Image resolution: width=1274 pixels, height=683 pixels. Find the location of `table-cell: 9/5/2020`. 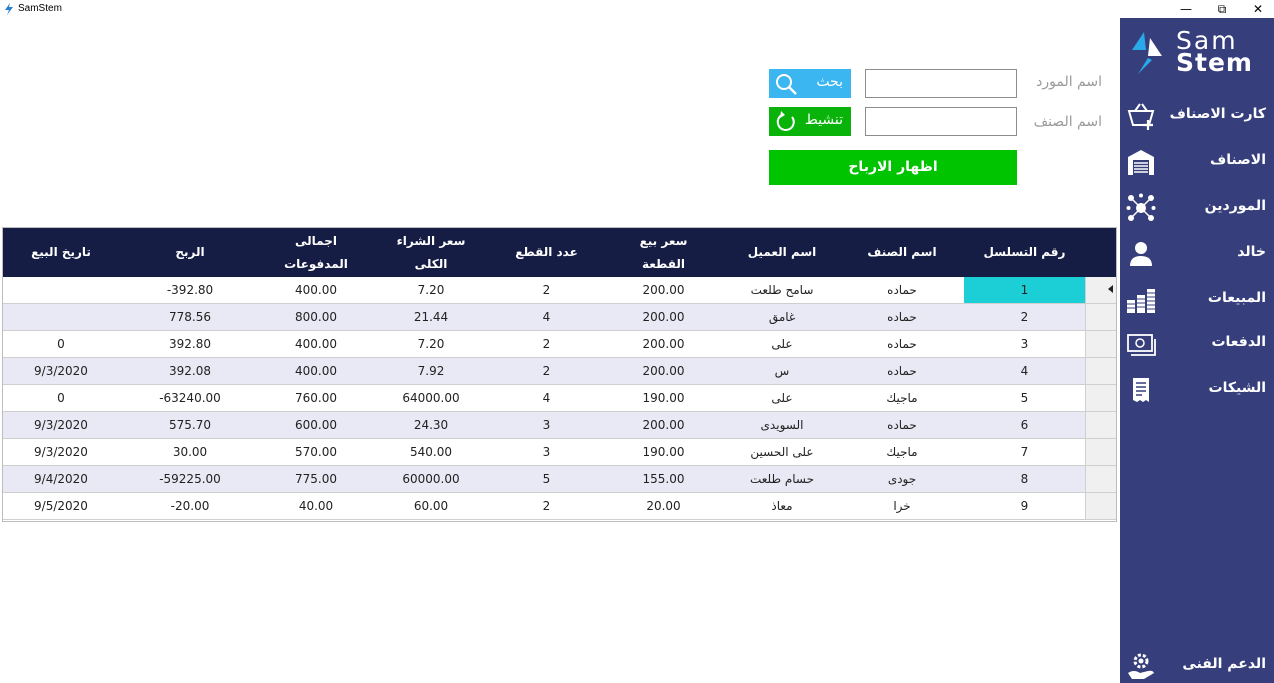

table-cell: 9/5/2020 is located at coordinates (61, 506).